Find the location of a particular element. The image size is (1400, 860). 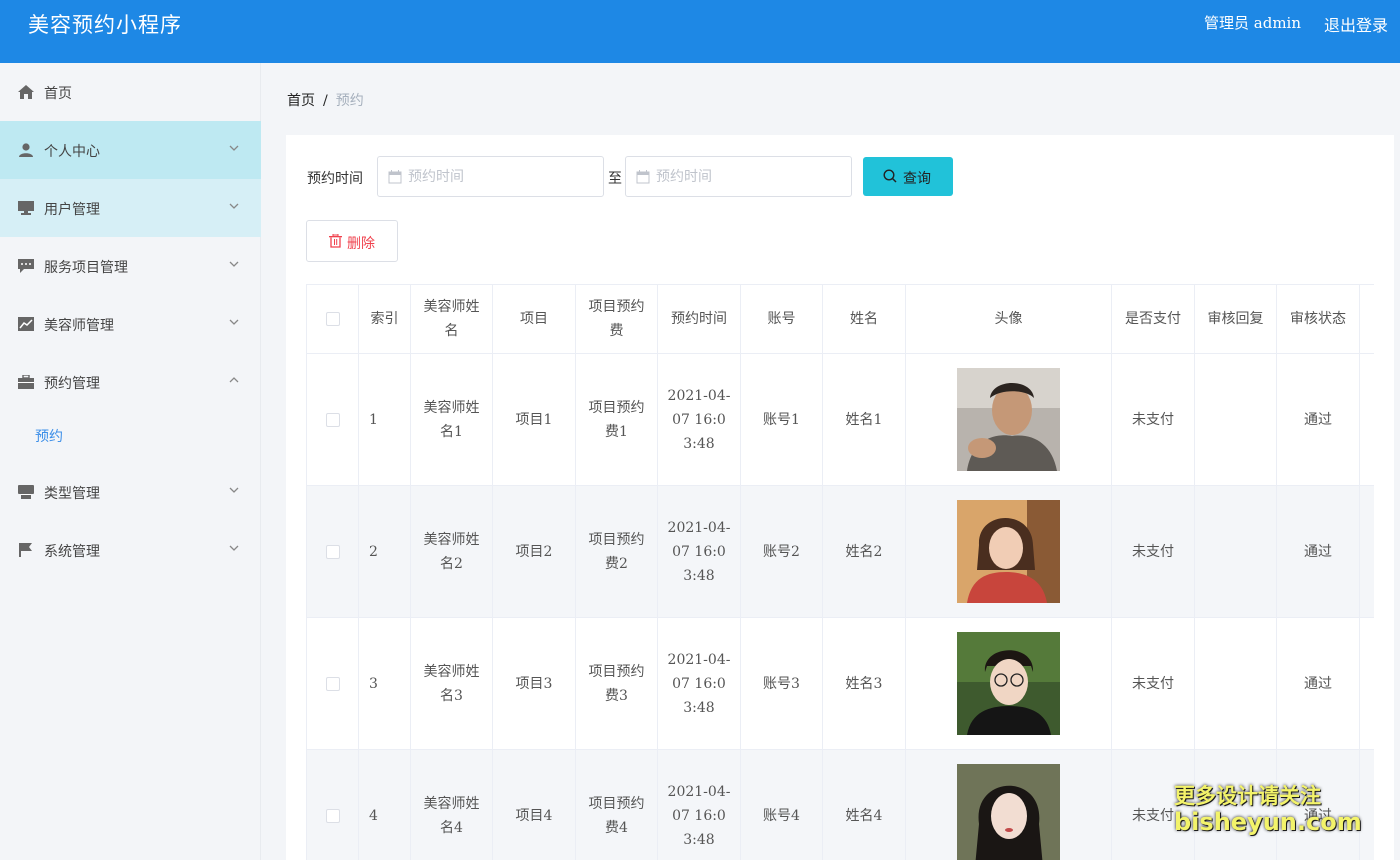

trash-icon is located at coordinates (335, 241).